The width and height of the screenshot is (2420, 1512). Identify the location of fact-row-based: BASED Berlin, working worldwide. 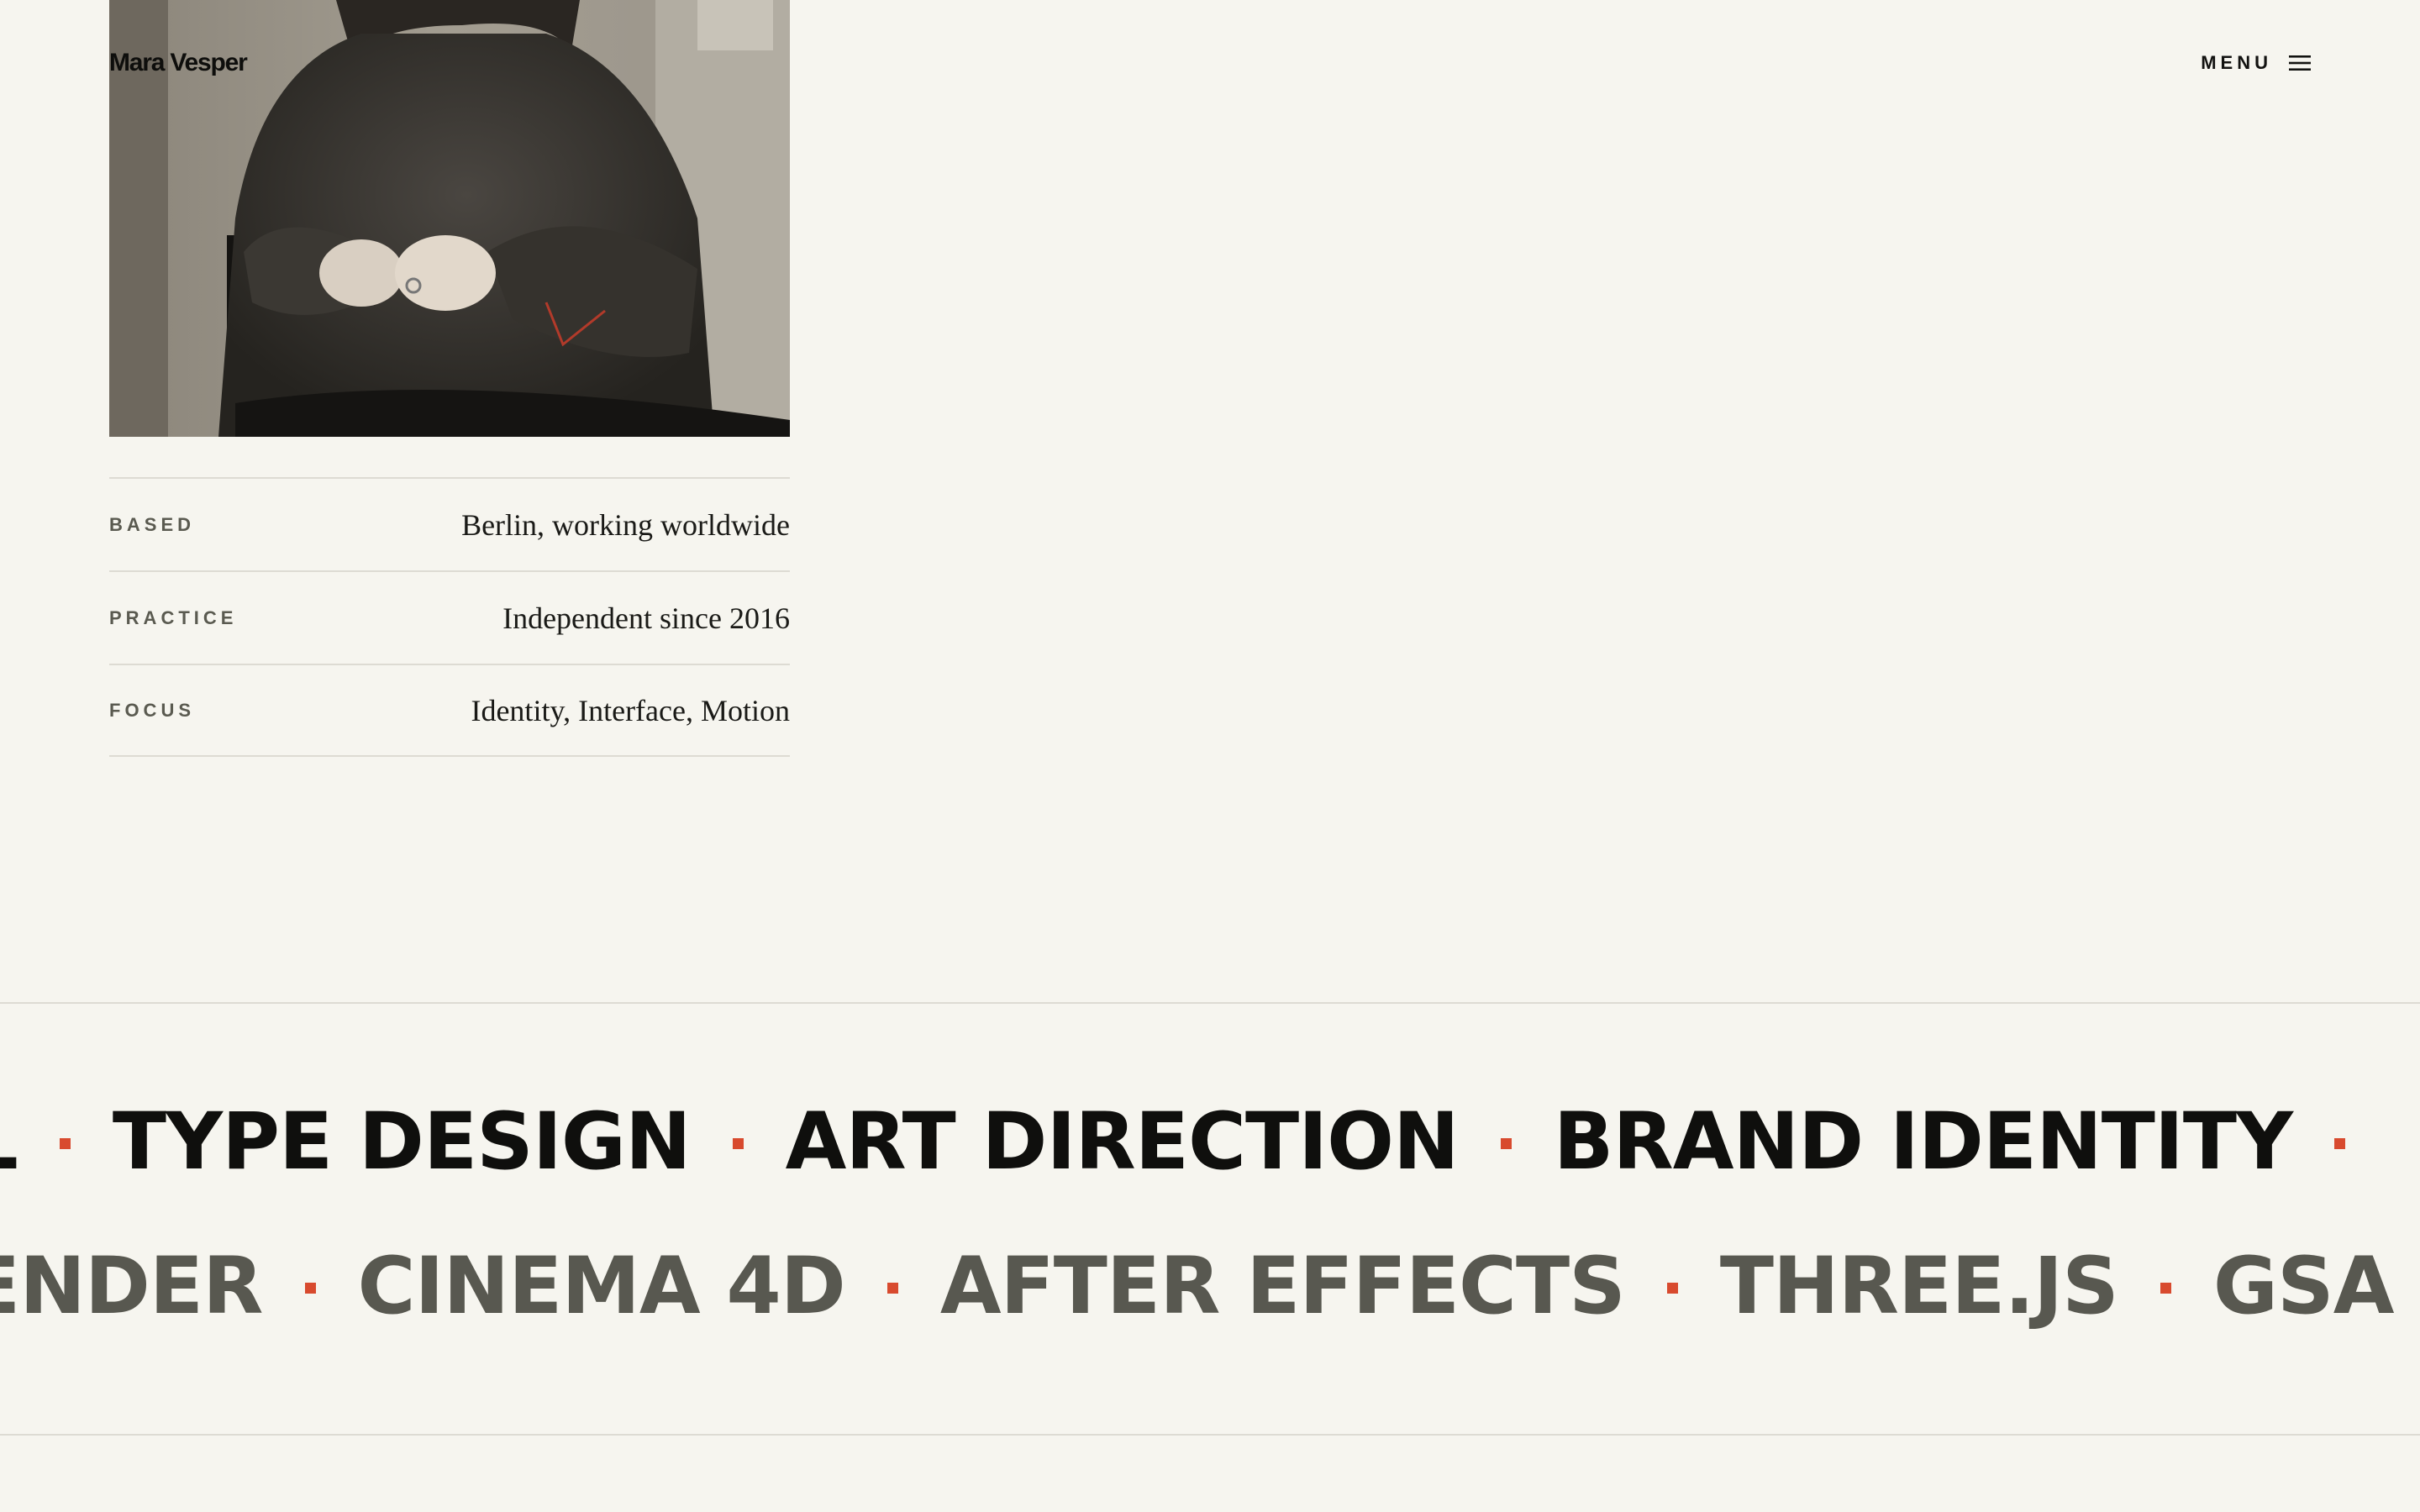
(450, 523).